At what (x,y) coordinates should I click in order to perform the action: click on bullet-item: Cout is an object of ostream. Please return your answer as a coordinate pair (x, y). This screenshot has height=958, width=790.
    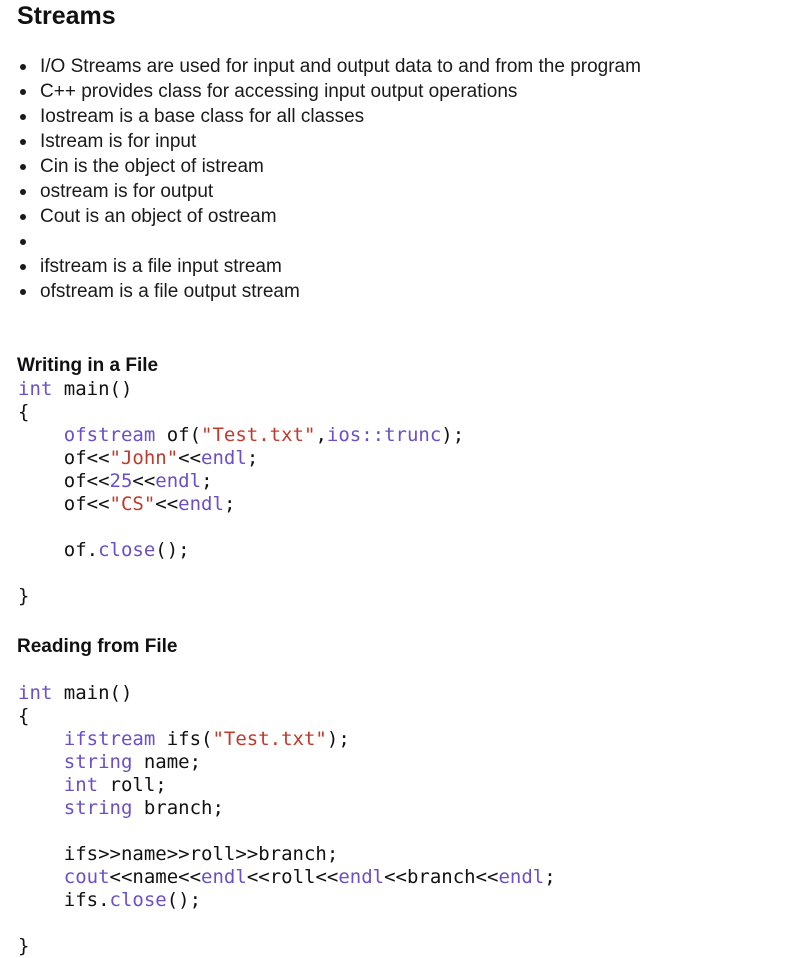
    Looking at the image, I should click on (329, 216).